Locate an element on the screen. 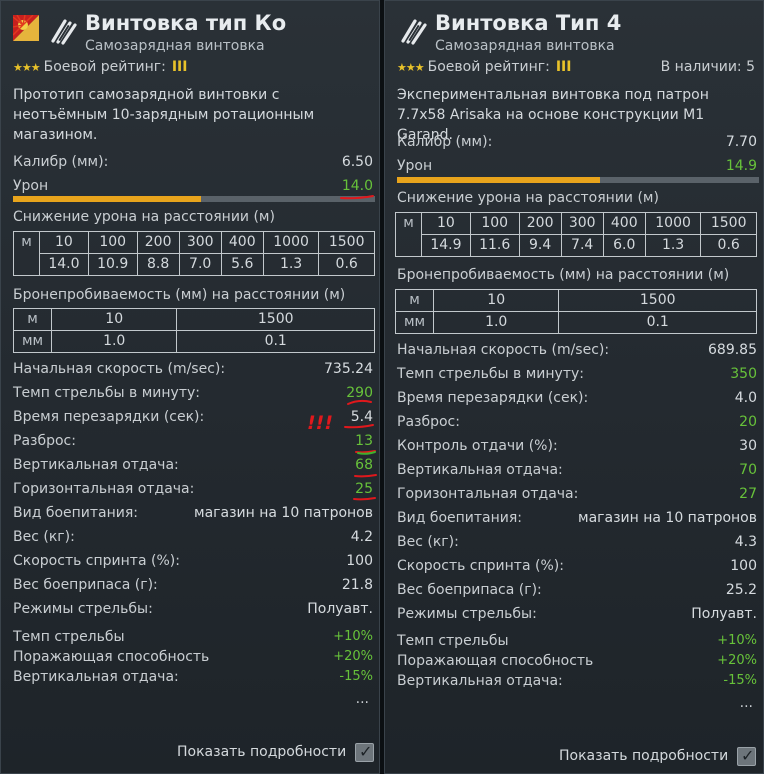 The image size is (764, 774). card-header: Винтовка тип Ко Самозарядная винтовка is located at coordinates (192, 34).